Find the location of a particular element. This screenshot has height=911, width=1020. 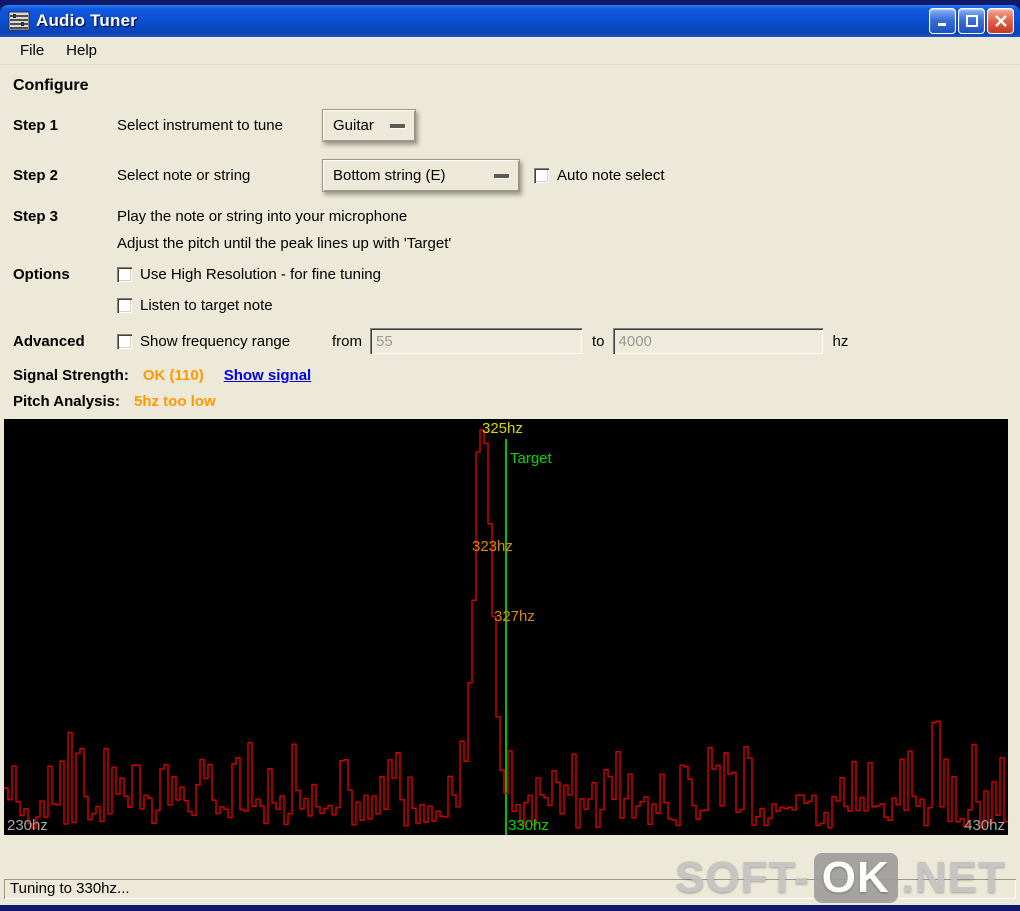

target-label: Target is located at coordinates (531, 458).